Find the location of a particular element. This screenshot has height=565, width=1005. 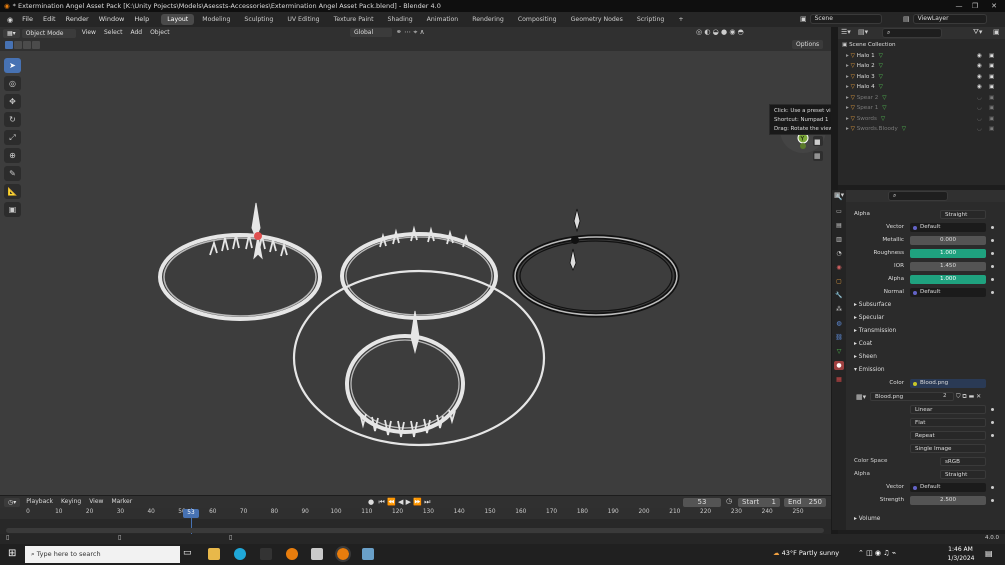

close-icon: ✕ is located at coordinates (994, 6).